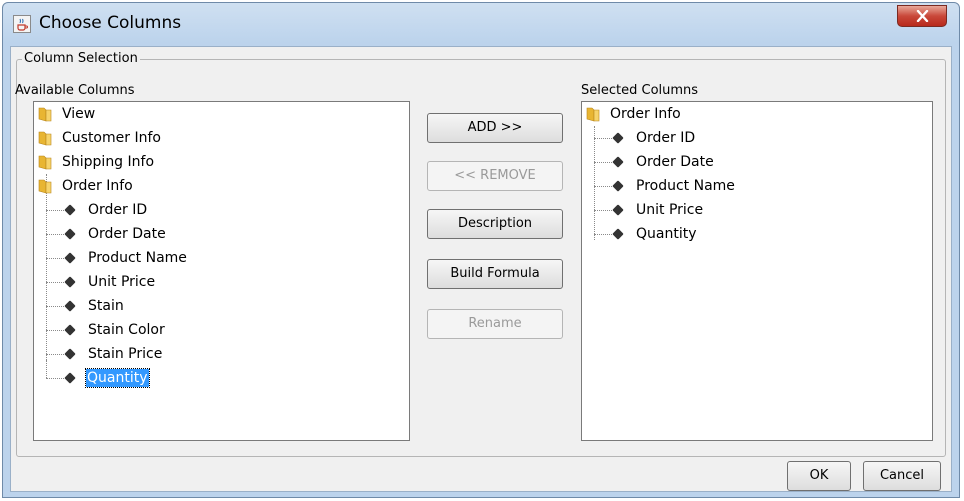 This screenshot has width=964, height=501. I want to click on tree-label: View, so click(79, 114).